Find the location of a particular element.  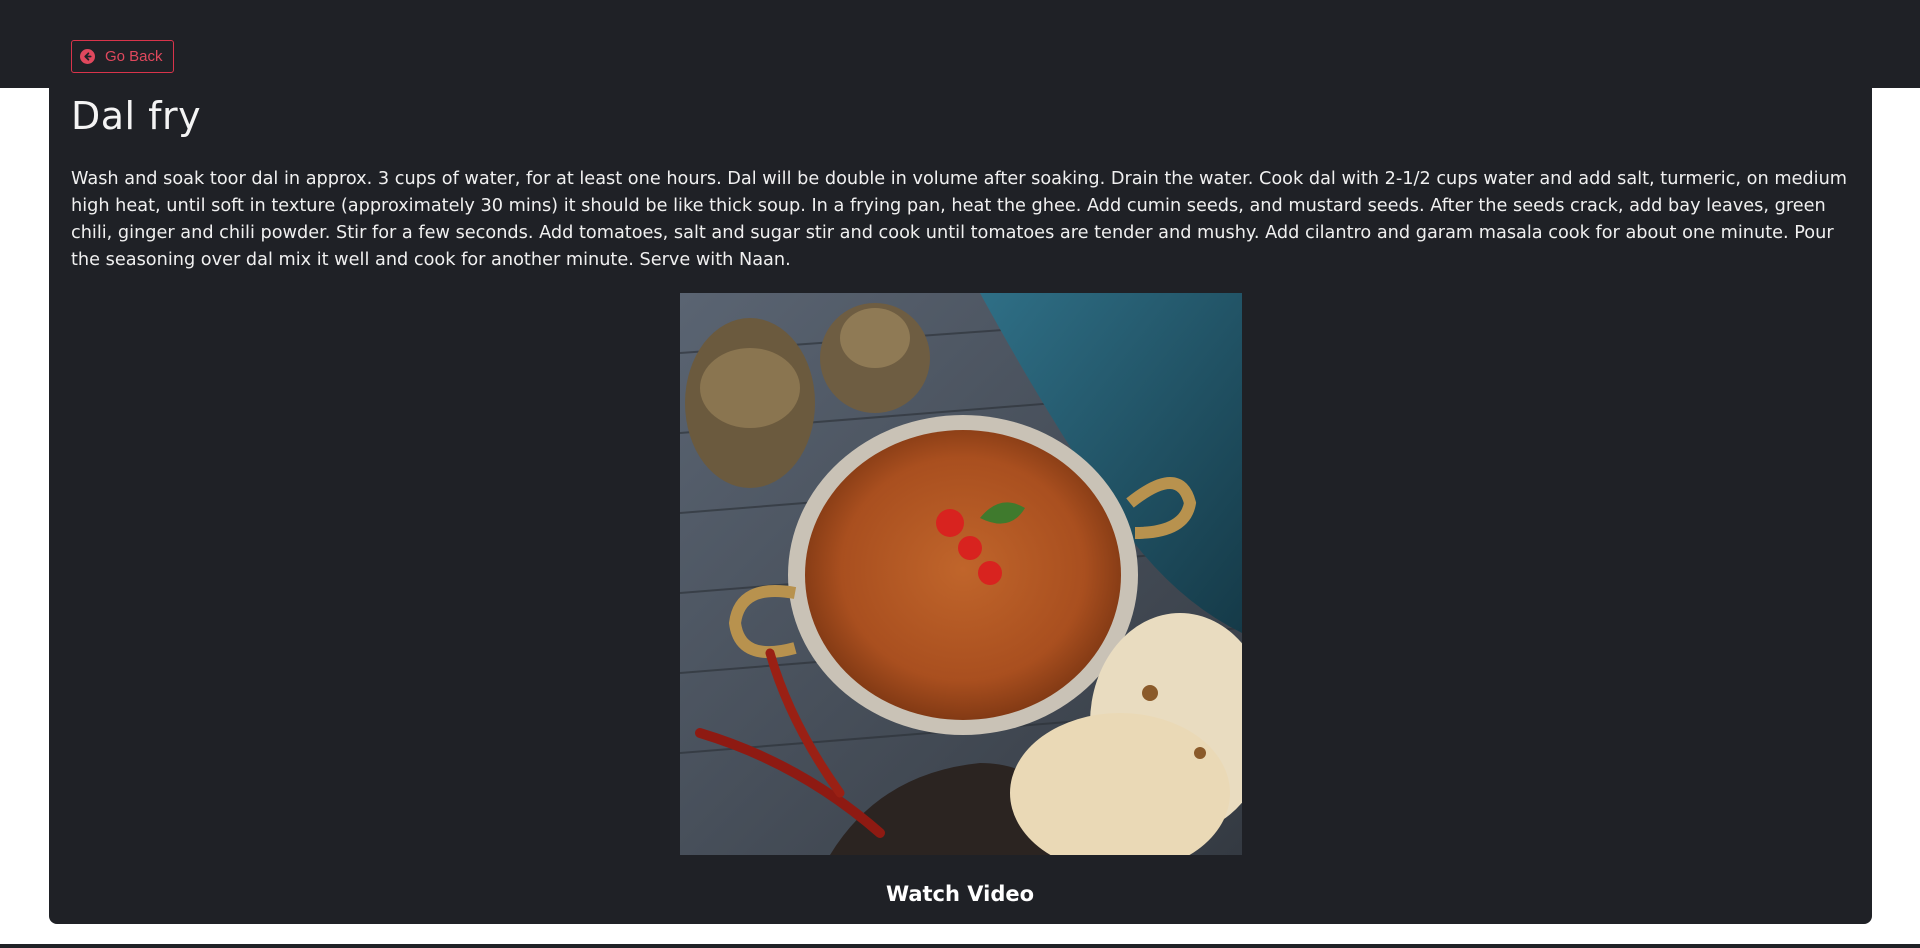

top-bar is located at coordinates (960, 44).